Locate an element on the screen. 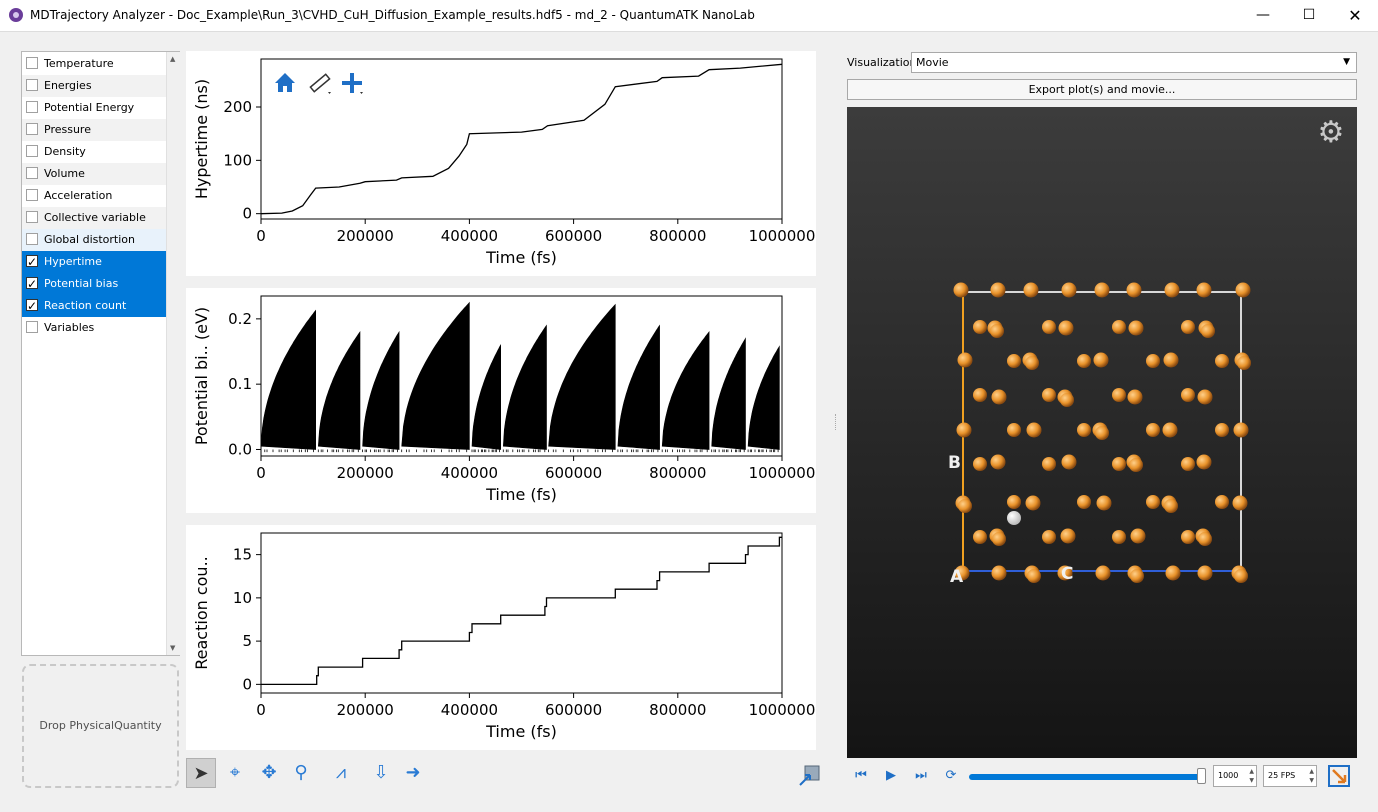 This screenshot has width=1378, height=812. visualization-select: Movie ▼ is located at coordinates (1134, 62).